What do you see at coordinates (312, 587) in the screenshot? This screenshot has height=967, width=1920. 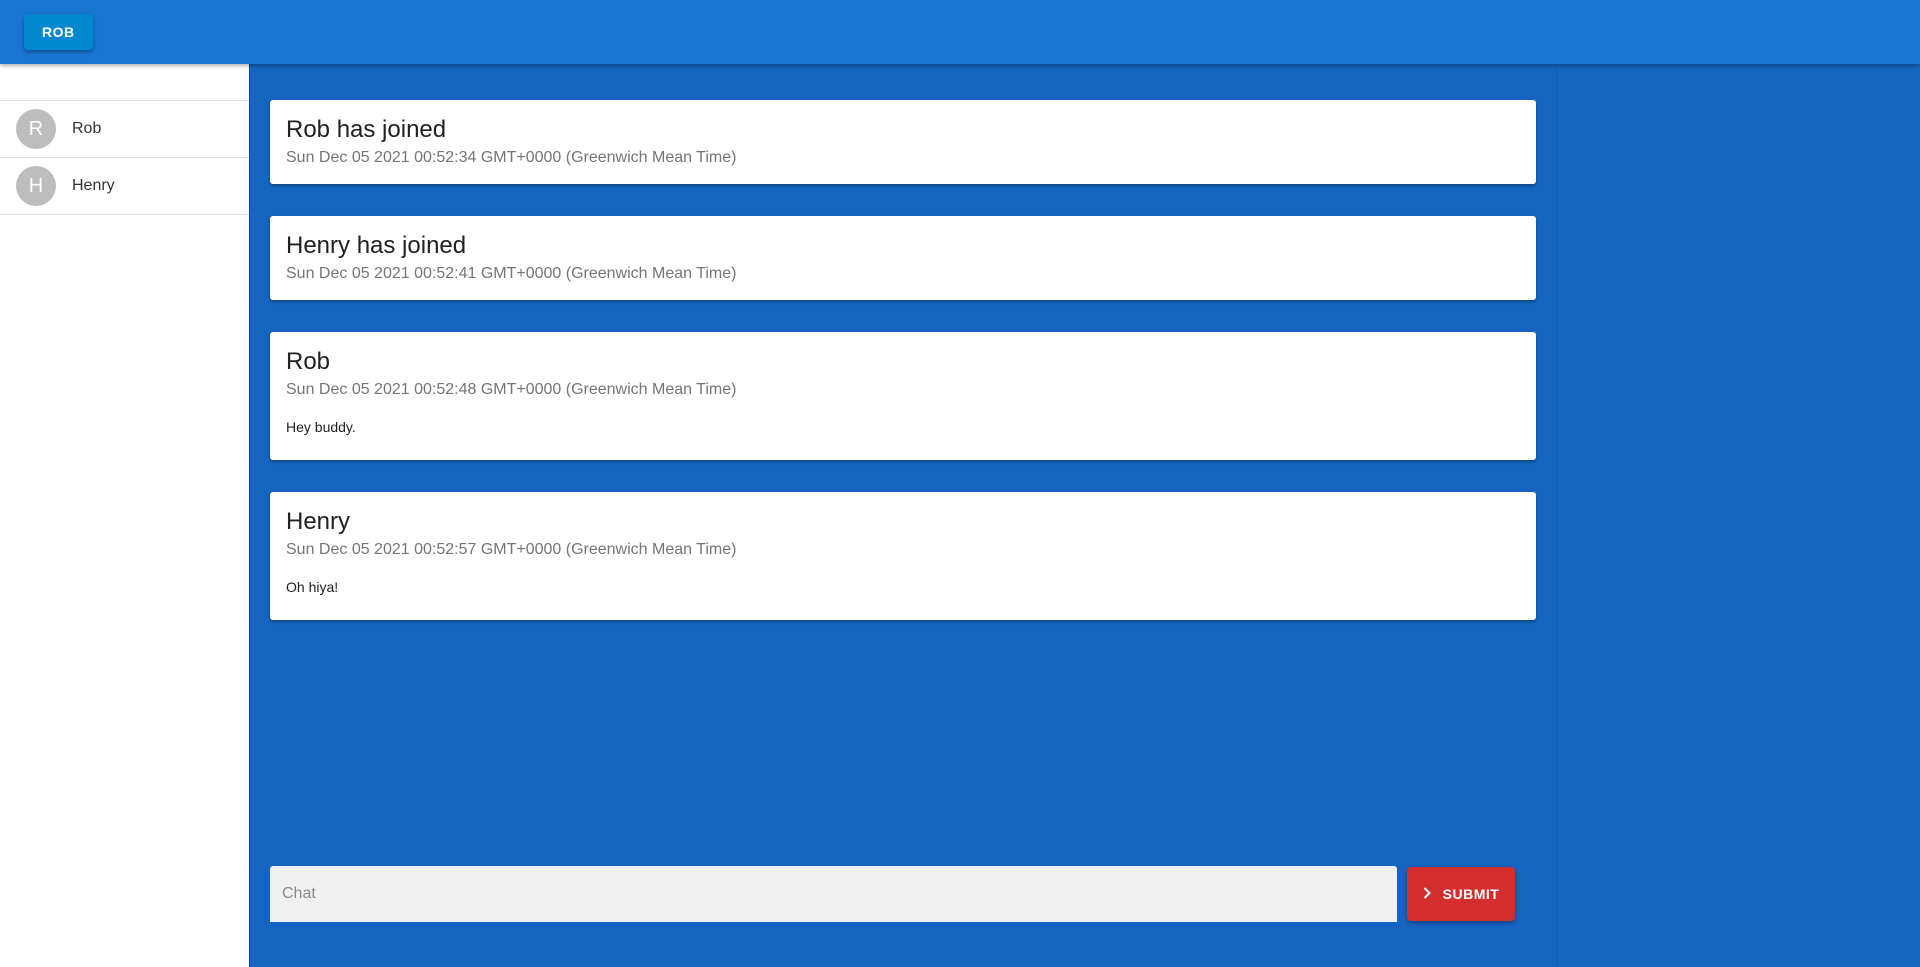 I see `message-text: Oh hiya!` at bounding box center [312, 587].